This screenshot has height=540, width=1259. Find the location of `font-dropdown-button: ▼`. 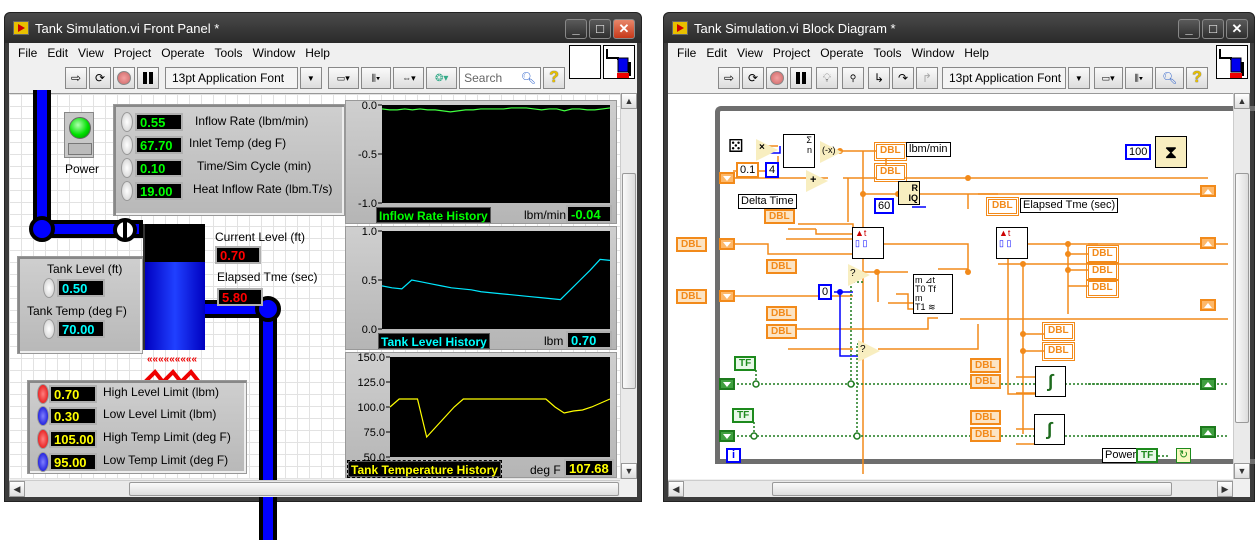

font-dropdown-button: ▼ is located at coordinates (311, 78).